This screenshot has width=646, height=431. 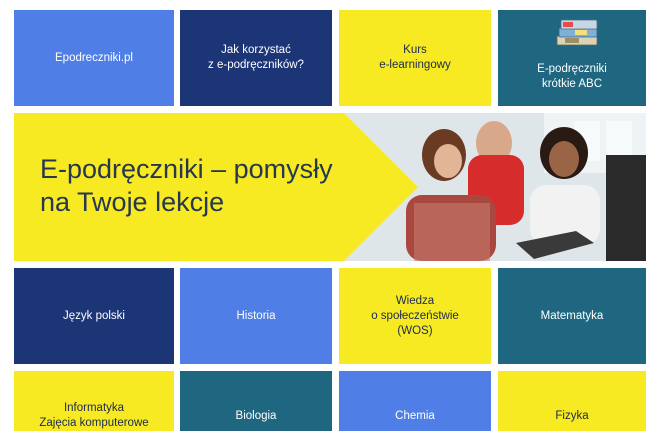 I want to click on tile-chemia: Chemia, so click(x=415, y=401).